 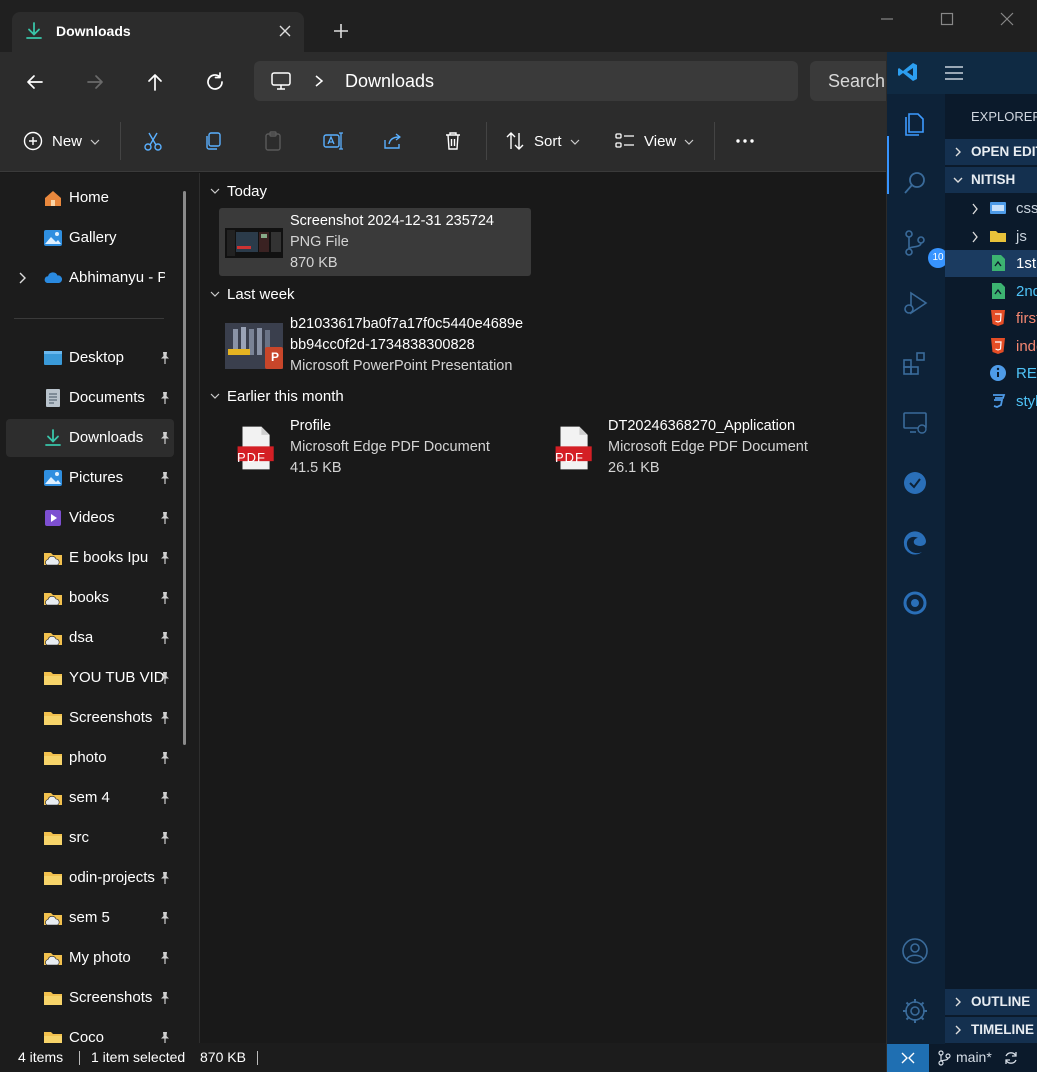 What do you see at coordinates (90, 918) in the screenshot?
I see `sidebar-item-sem-5: sem 5` at bounding box center [90, 918].